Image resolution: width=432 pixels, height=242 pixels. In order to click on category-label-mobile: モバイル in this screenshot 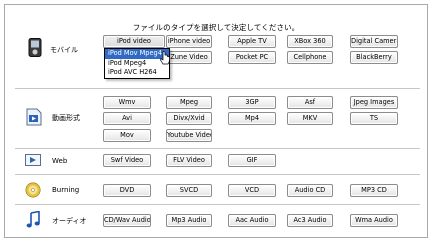, I will do `click(64, 50)`.